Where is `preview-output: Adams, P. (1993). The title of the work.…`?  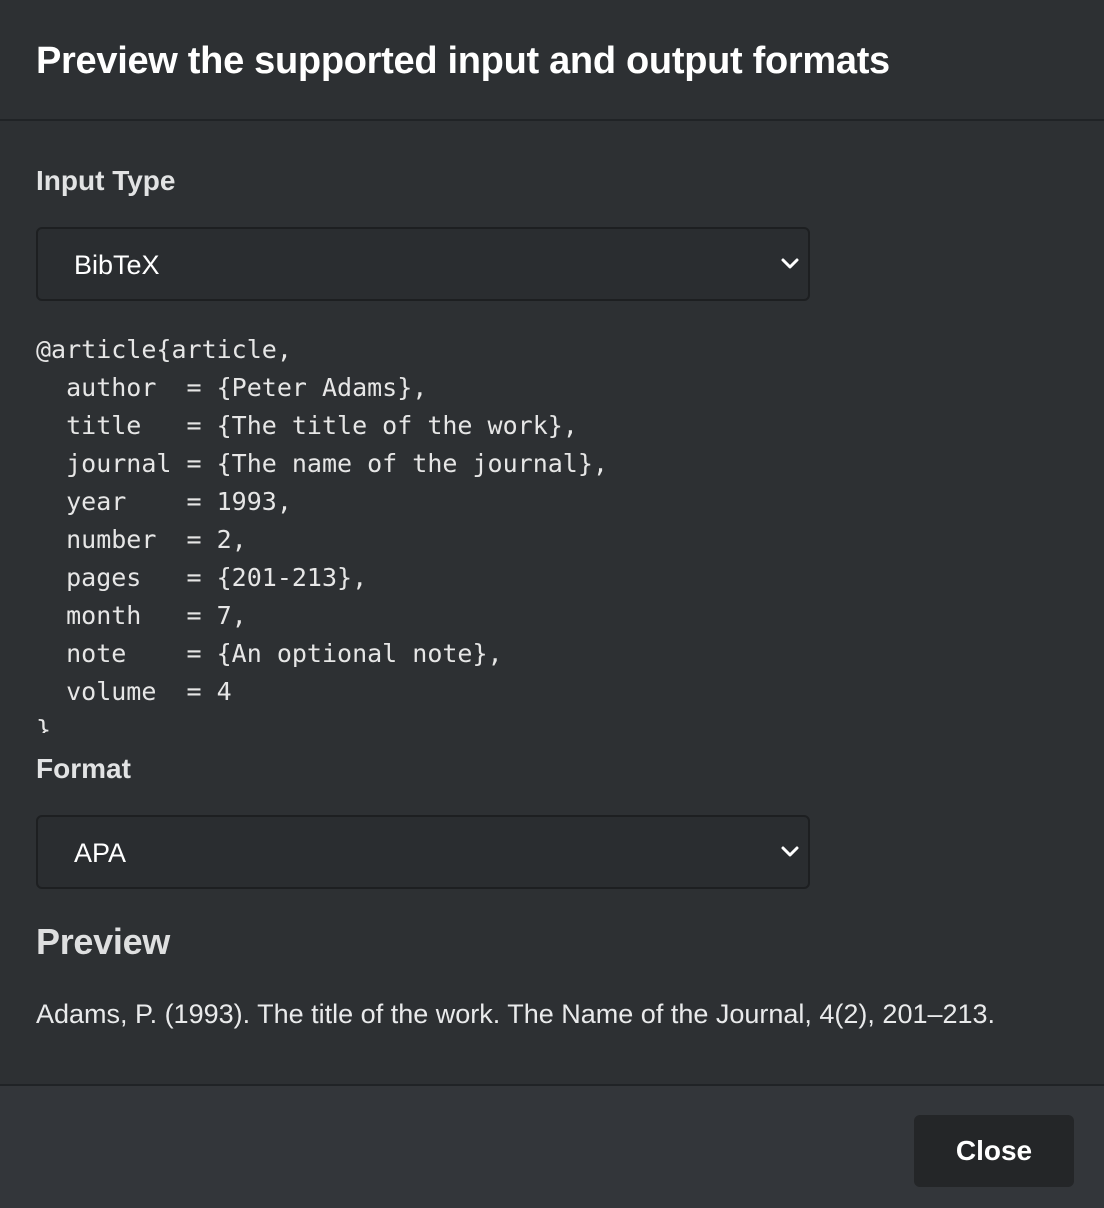
preview-output: Adams, P. (1993). The title of the work.… is located at coordinates (516, 1014).